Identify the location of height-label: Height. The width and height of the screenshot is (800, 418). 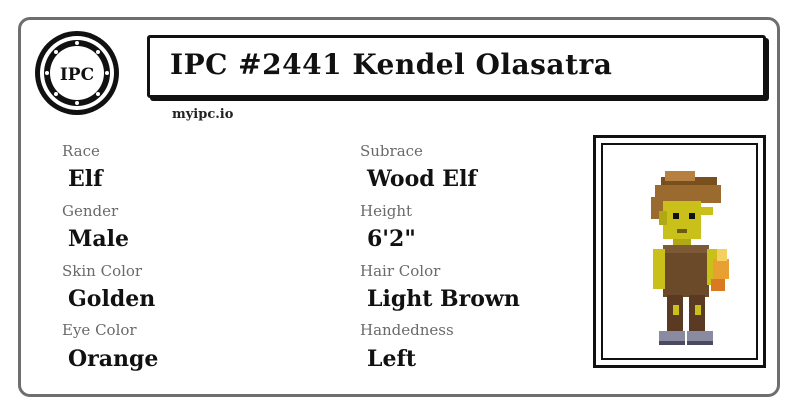
(386, 211).